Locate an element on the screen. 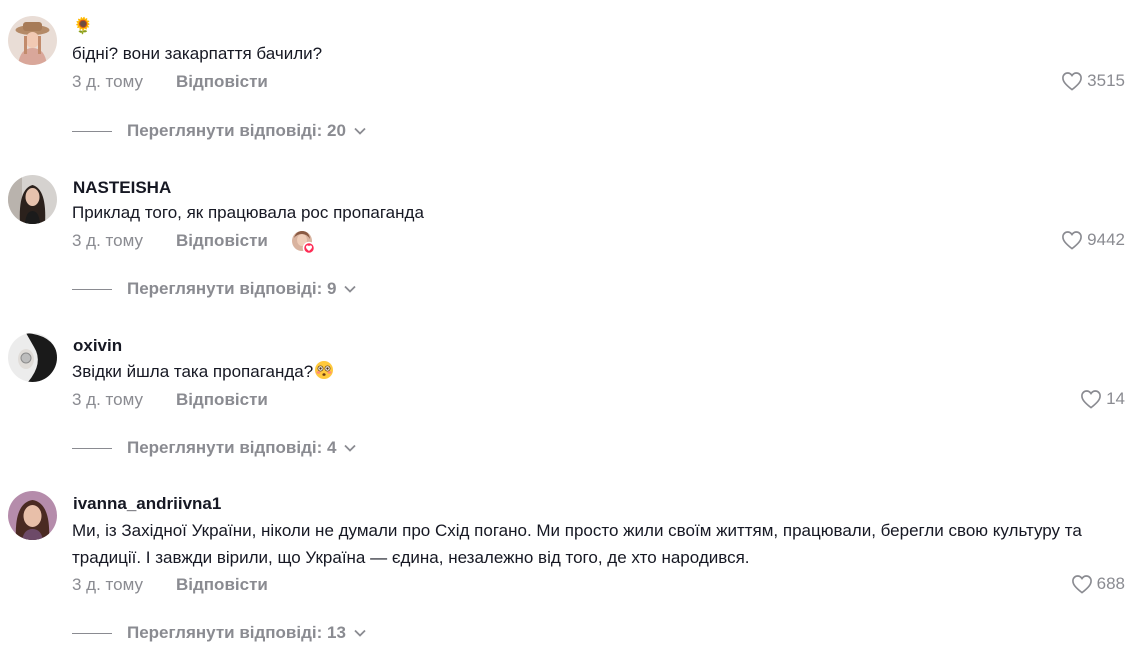  comment-text: Звідки йшла така пропаганда? is located at coordinates (602, 371).